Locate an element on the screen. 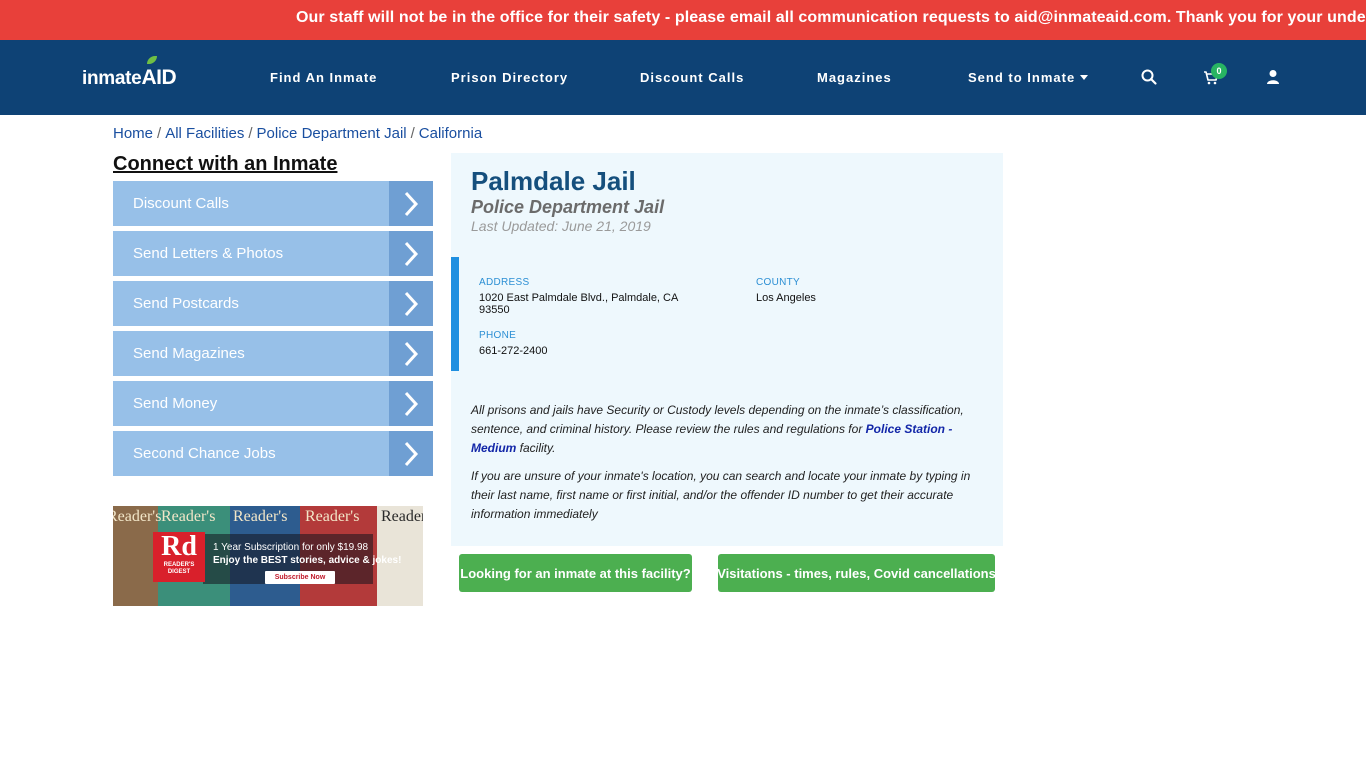  accent-bar is located at coordinates (455, 314).